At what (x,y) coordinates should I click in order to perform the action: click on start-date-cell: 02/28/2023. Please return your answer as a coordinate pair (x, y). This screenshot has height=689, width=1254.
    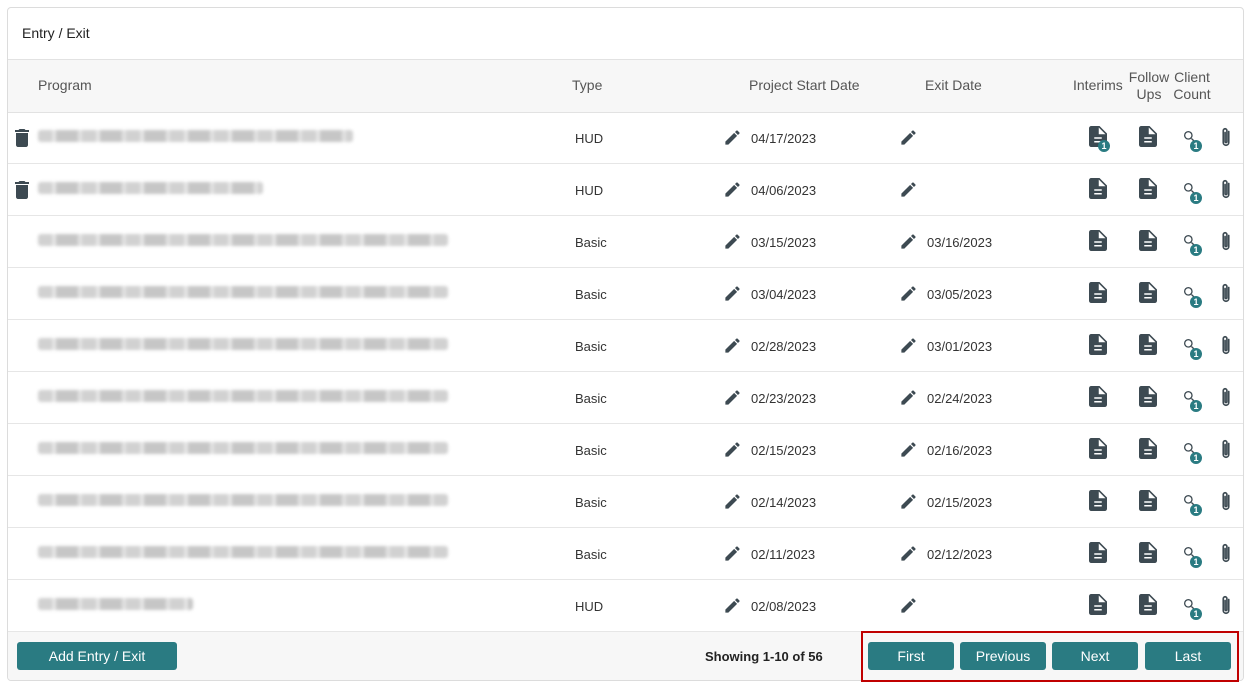
    Looking at the image, I should click on (784, 346).